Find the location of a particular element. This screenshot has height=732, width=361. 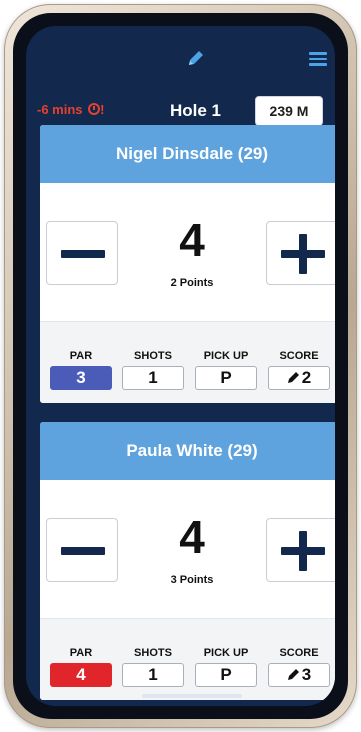

score-edit-button: 2 is located at coordinates (299, 378).